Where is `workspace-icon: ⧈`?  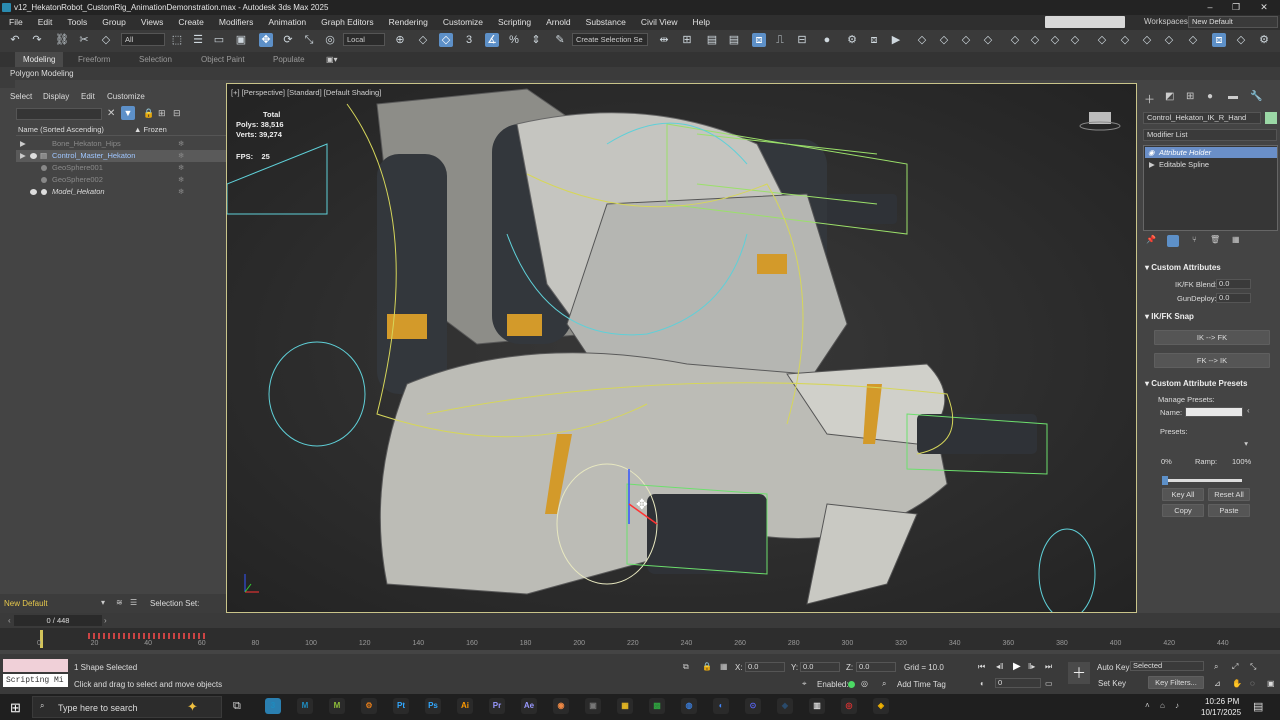
workspace-icon: ⧈ is located at coordinates (1219, 40).